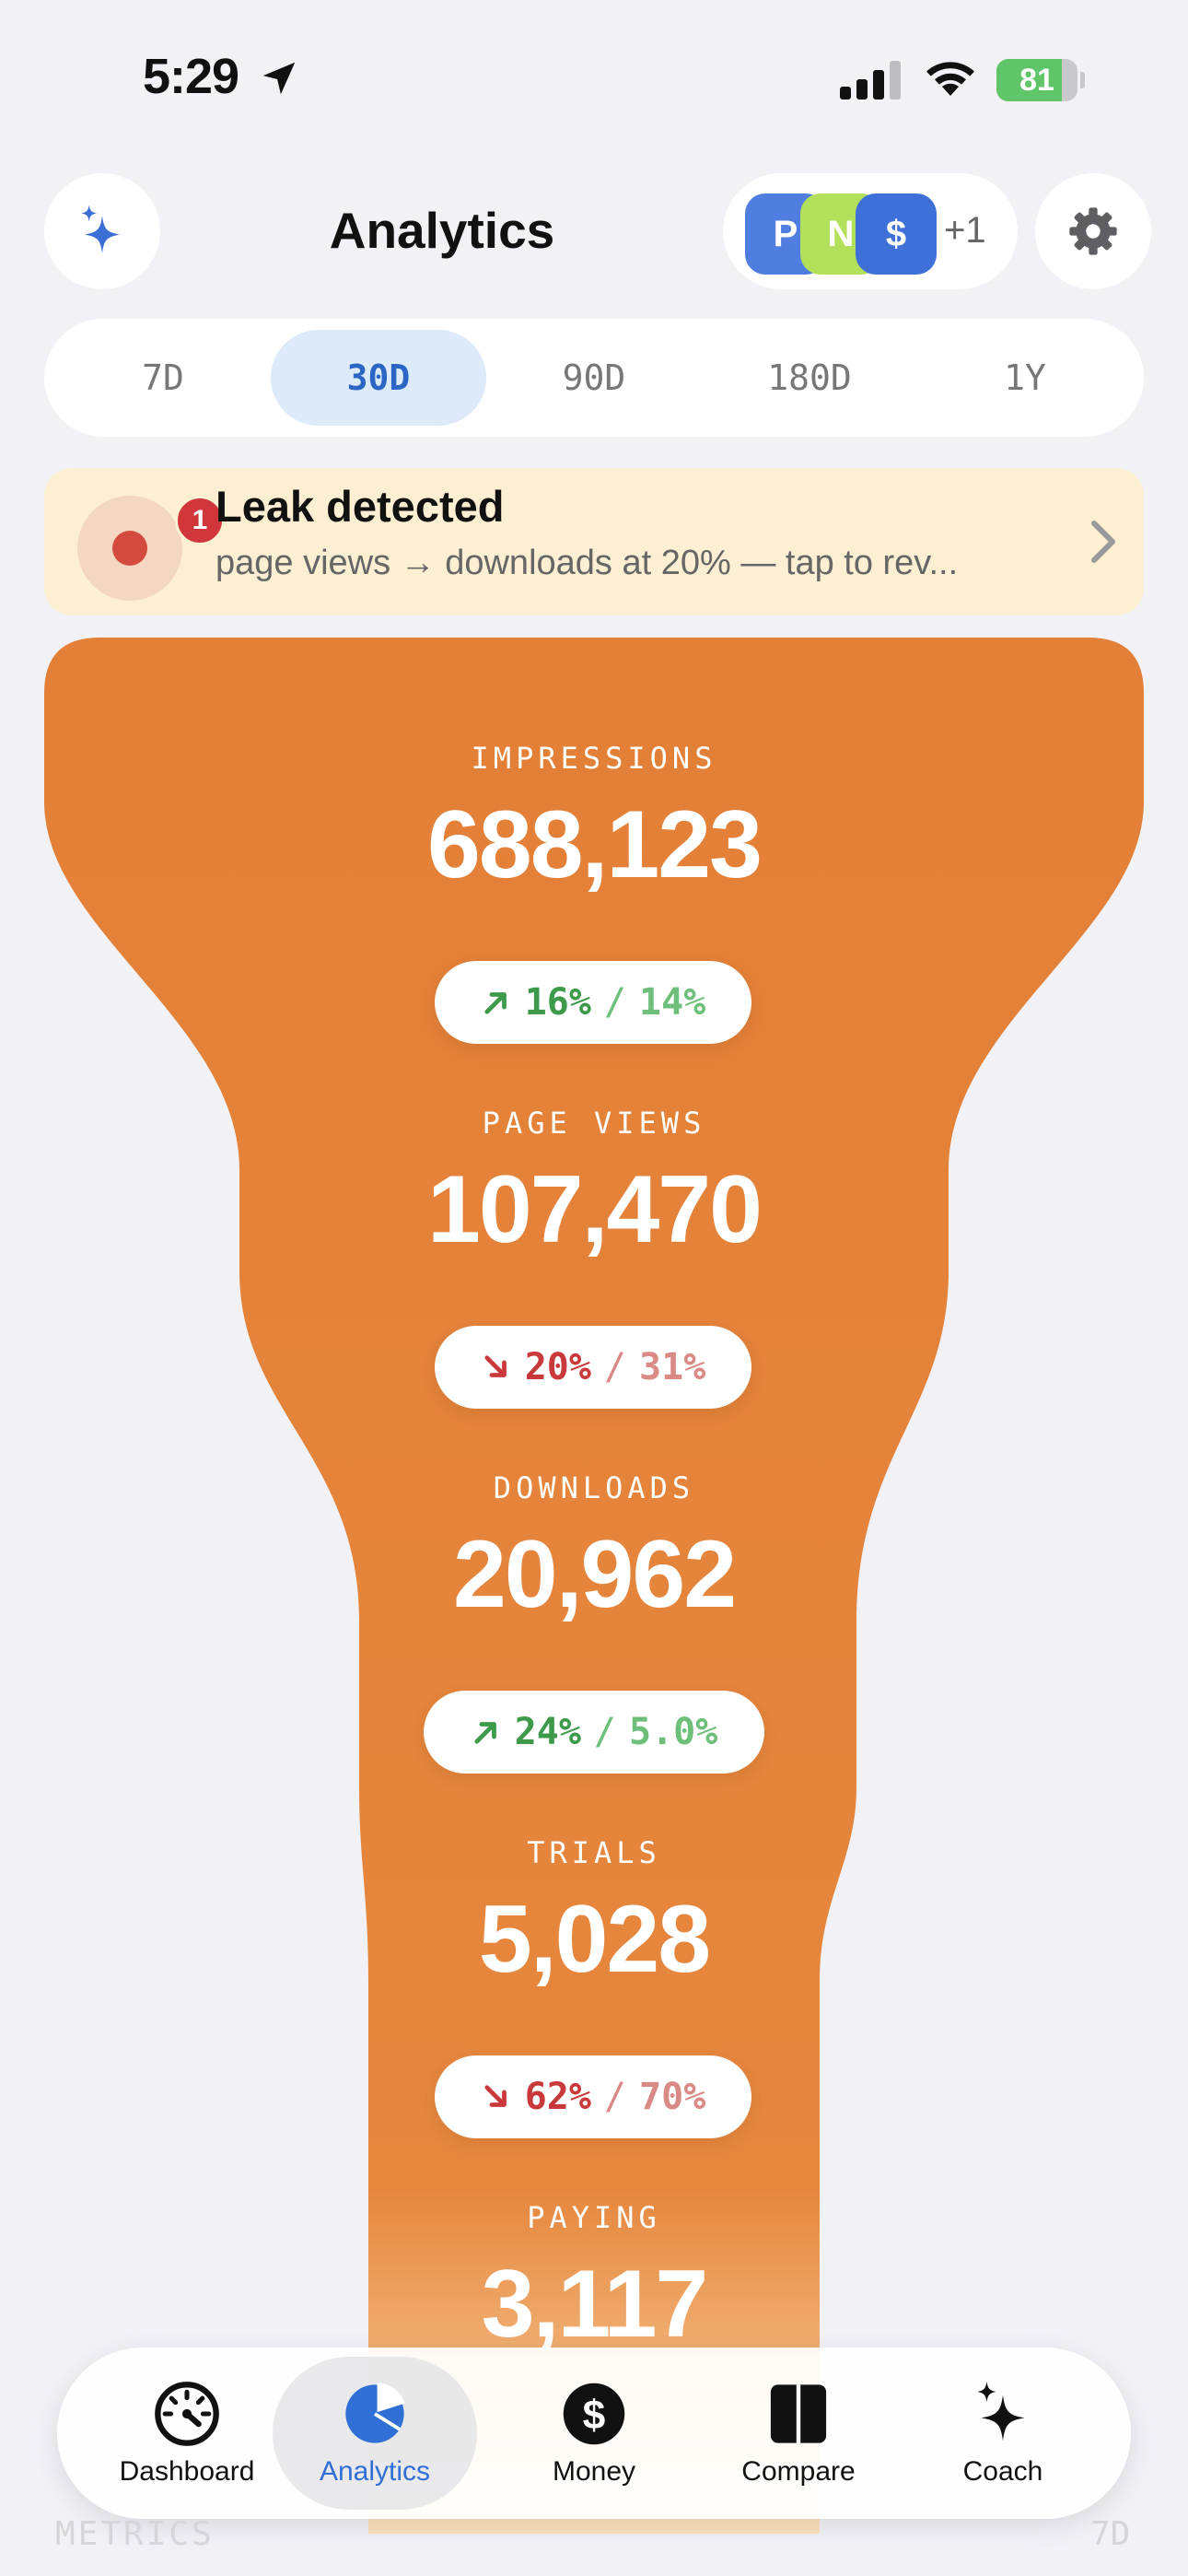  Describe the element at coordinates (672, 1367) in the screenshot. I see `conversion-benchmark: 31%` at that location.